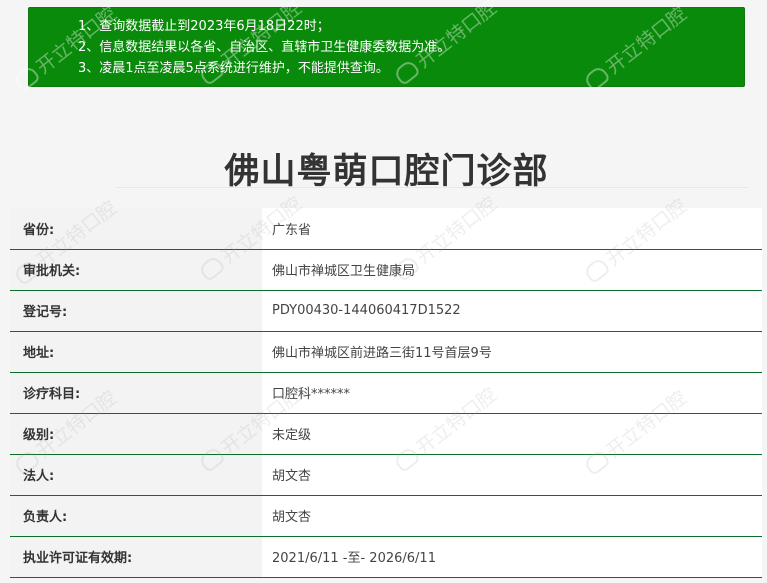  Describe the element at coordinates (136, 228) in the screenshot. I see `row-label: 省份:` at that location.